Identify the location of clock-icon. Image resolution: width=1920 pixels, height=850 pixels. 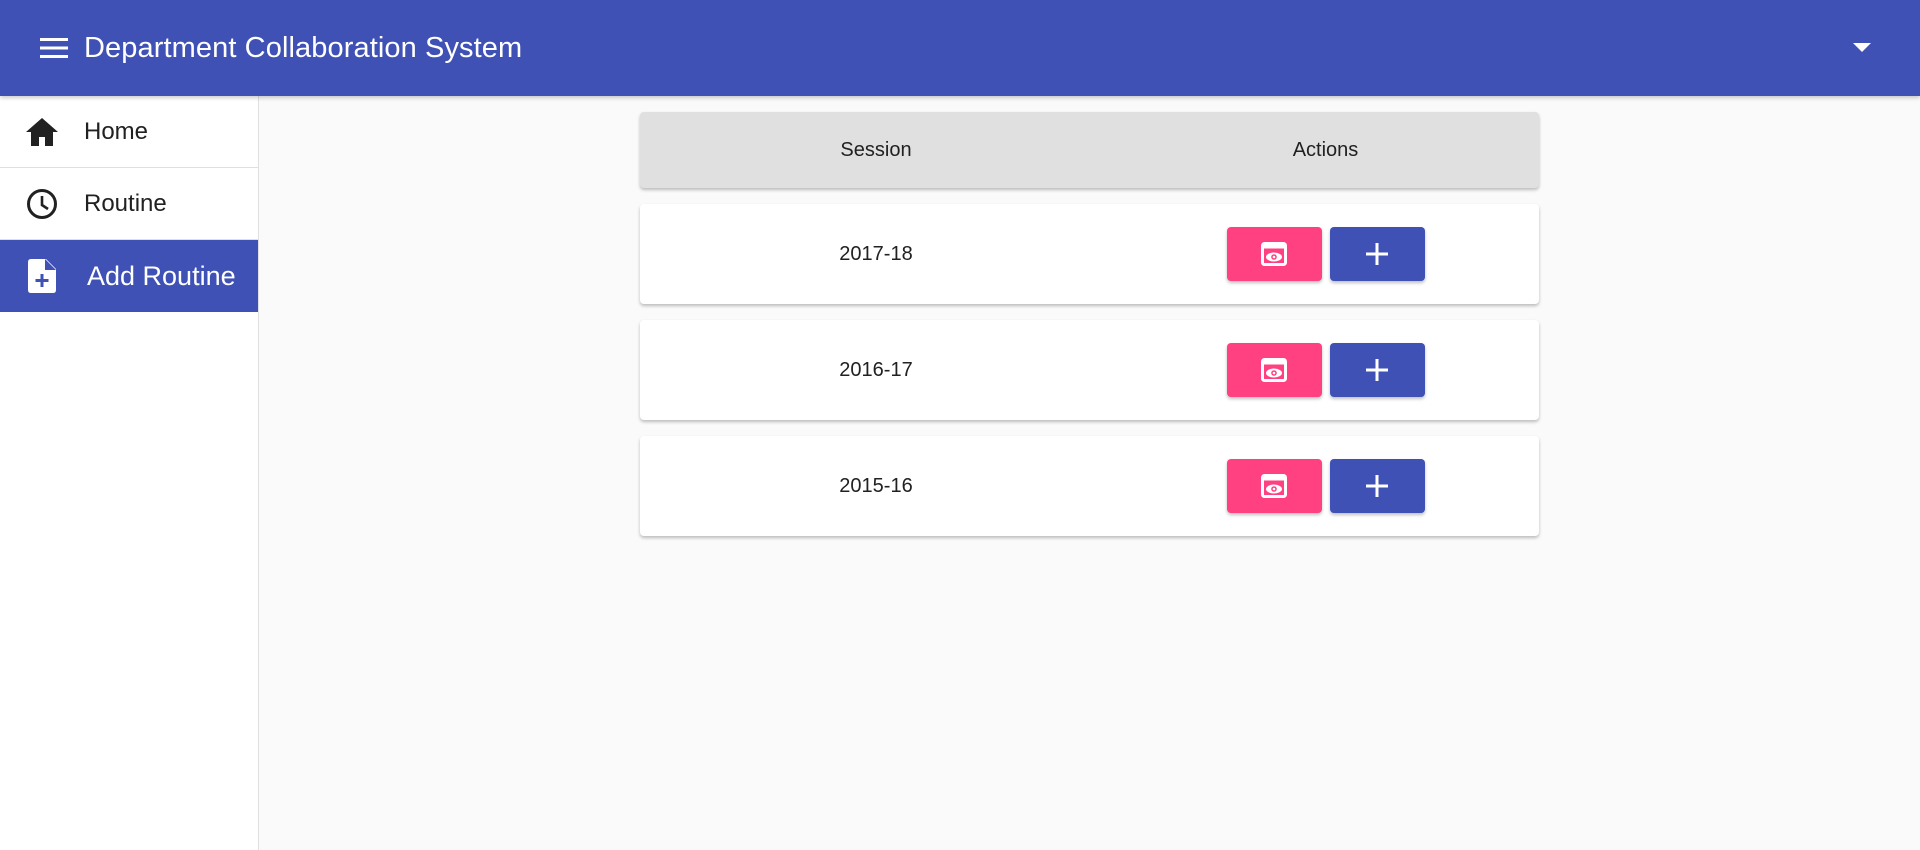
(42, 204).